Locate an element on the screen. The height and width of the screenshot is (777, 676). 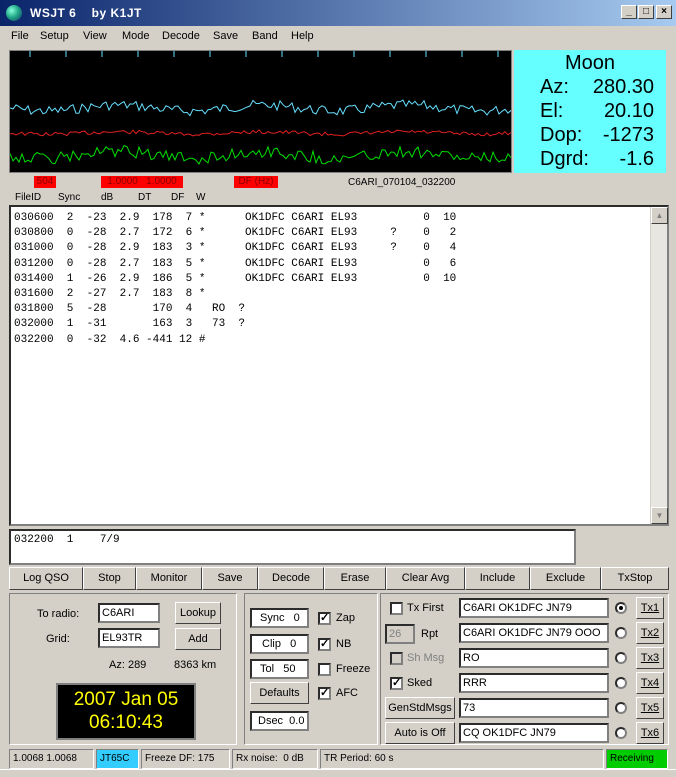
menu-decode: Decode is located at coordinates (181, 36).